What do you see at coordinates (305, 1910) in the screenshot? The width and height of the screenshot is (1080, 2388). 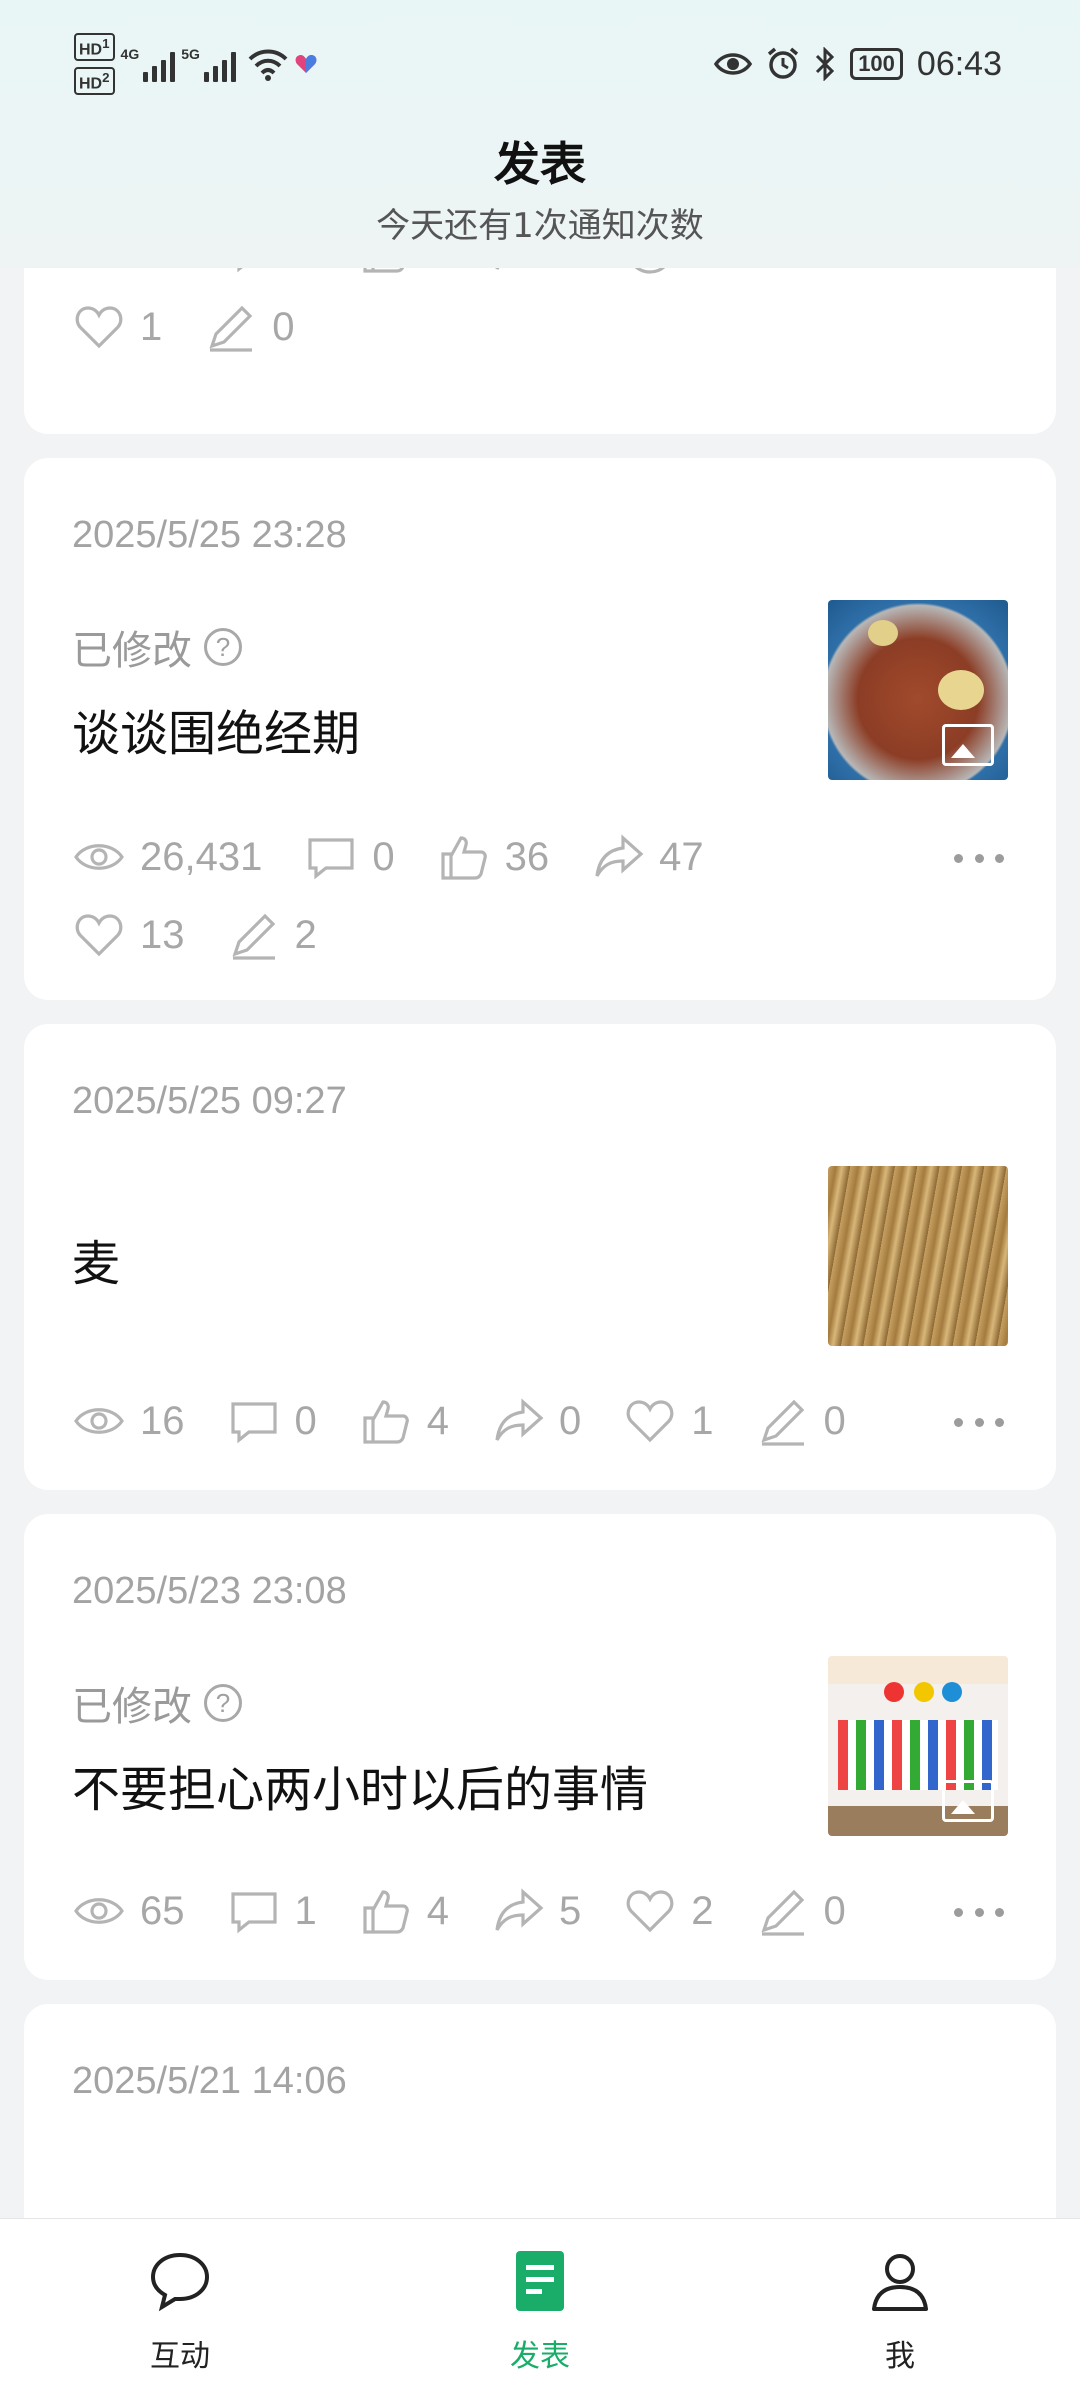 I see `comments-count: 1` at bounding box center [305, 1910].